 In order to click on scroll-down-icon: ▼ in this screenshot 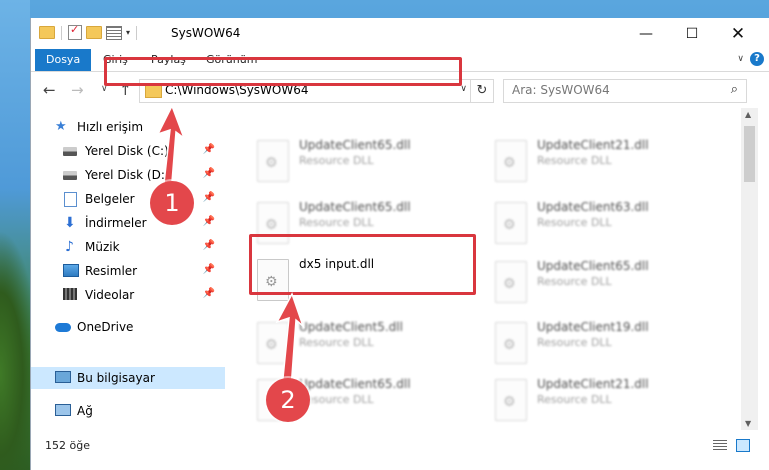, I will do `click(748, 423)`.